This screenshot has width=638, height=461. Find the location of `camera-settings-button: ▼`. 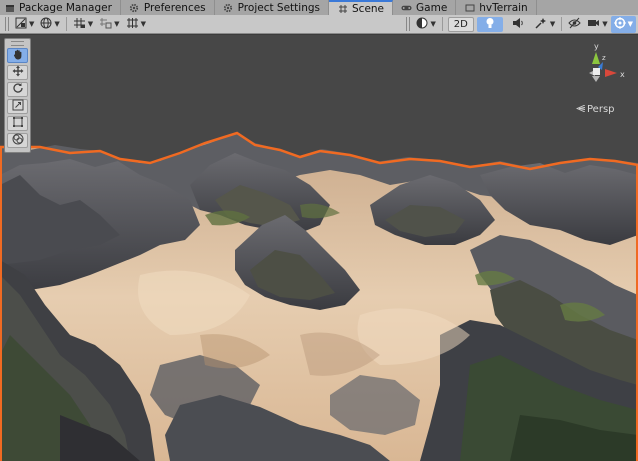

camera-settings-button: ▼ is located at coordinates (597, 24).